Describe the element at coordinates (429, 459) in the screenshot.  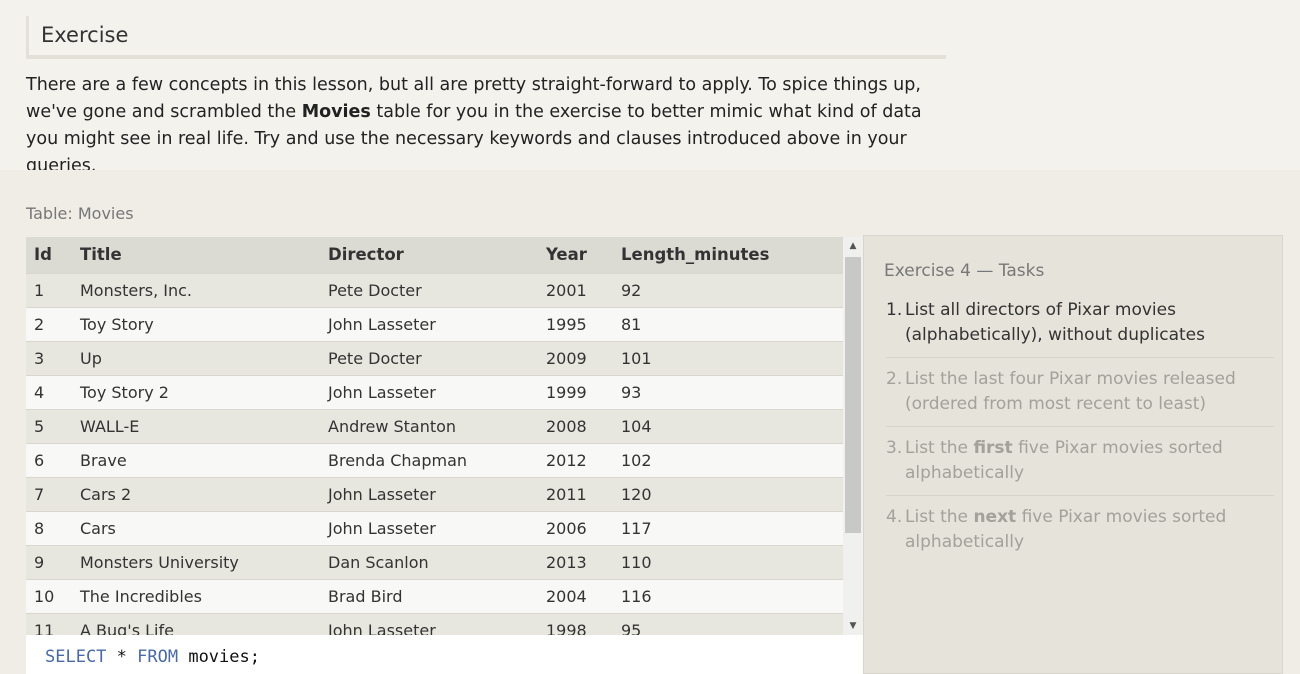
I see `cell-director: Brenda Chapman` at that location.